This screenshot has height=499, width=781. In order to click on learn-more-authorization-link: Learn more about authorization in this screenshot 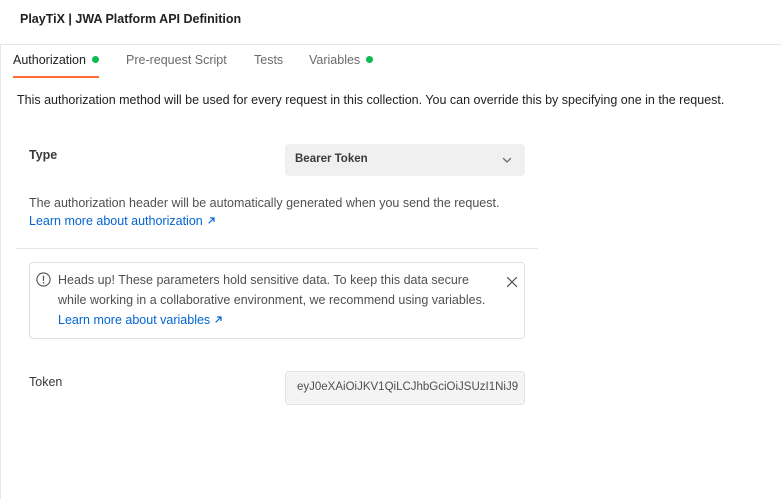, I will do `click(264, 221)`.